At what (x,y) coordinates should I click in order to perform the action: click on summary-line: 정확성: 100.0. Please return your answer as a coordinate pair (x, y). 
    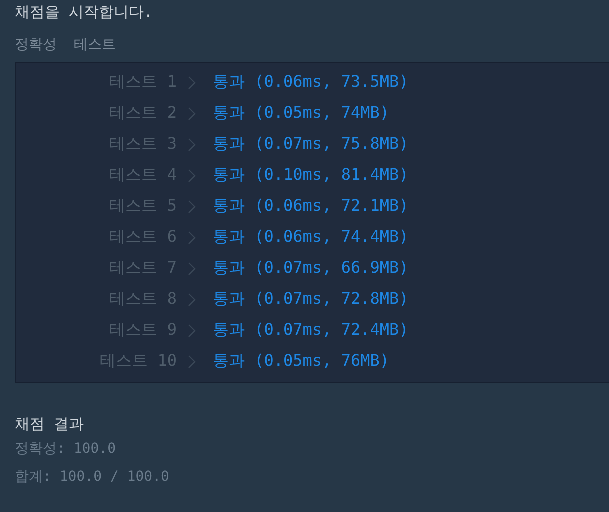
    Looking at the image, I should click on (66, 449).